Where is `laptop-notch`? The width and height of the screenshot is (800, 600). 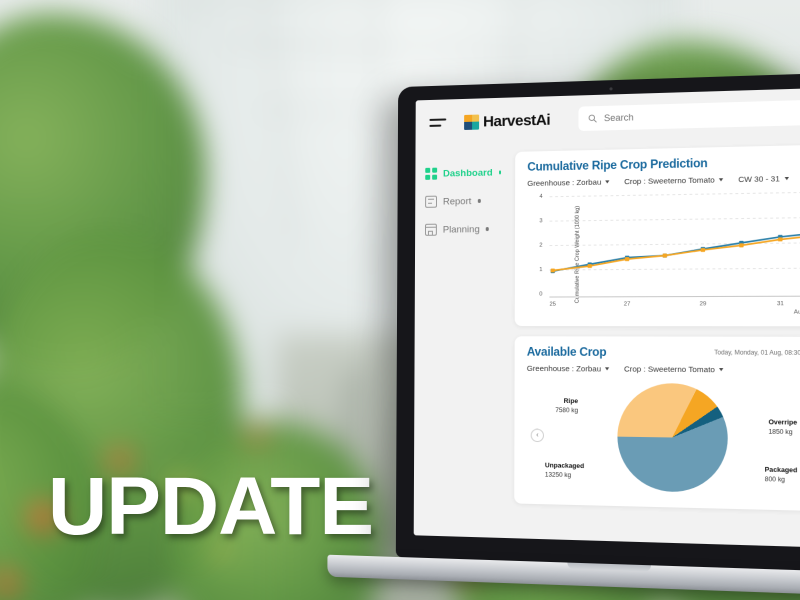
laptop-notch is located at coordinates (609, 567).